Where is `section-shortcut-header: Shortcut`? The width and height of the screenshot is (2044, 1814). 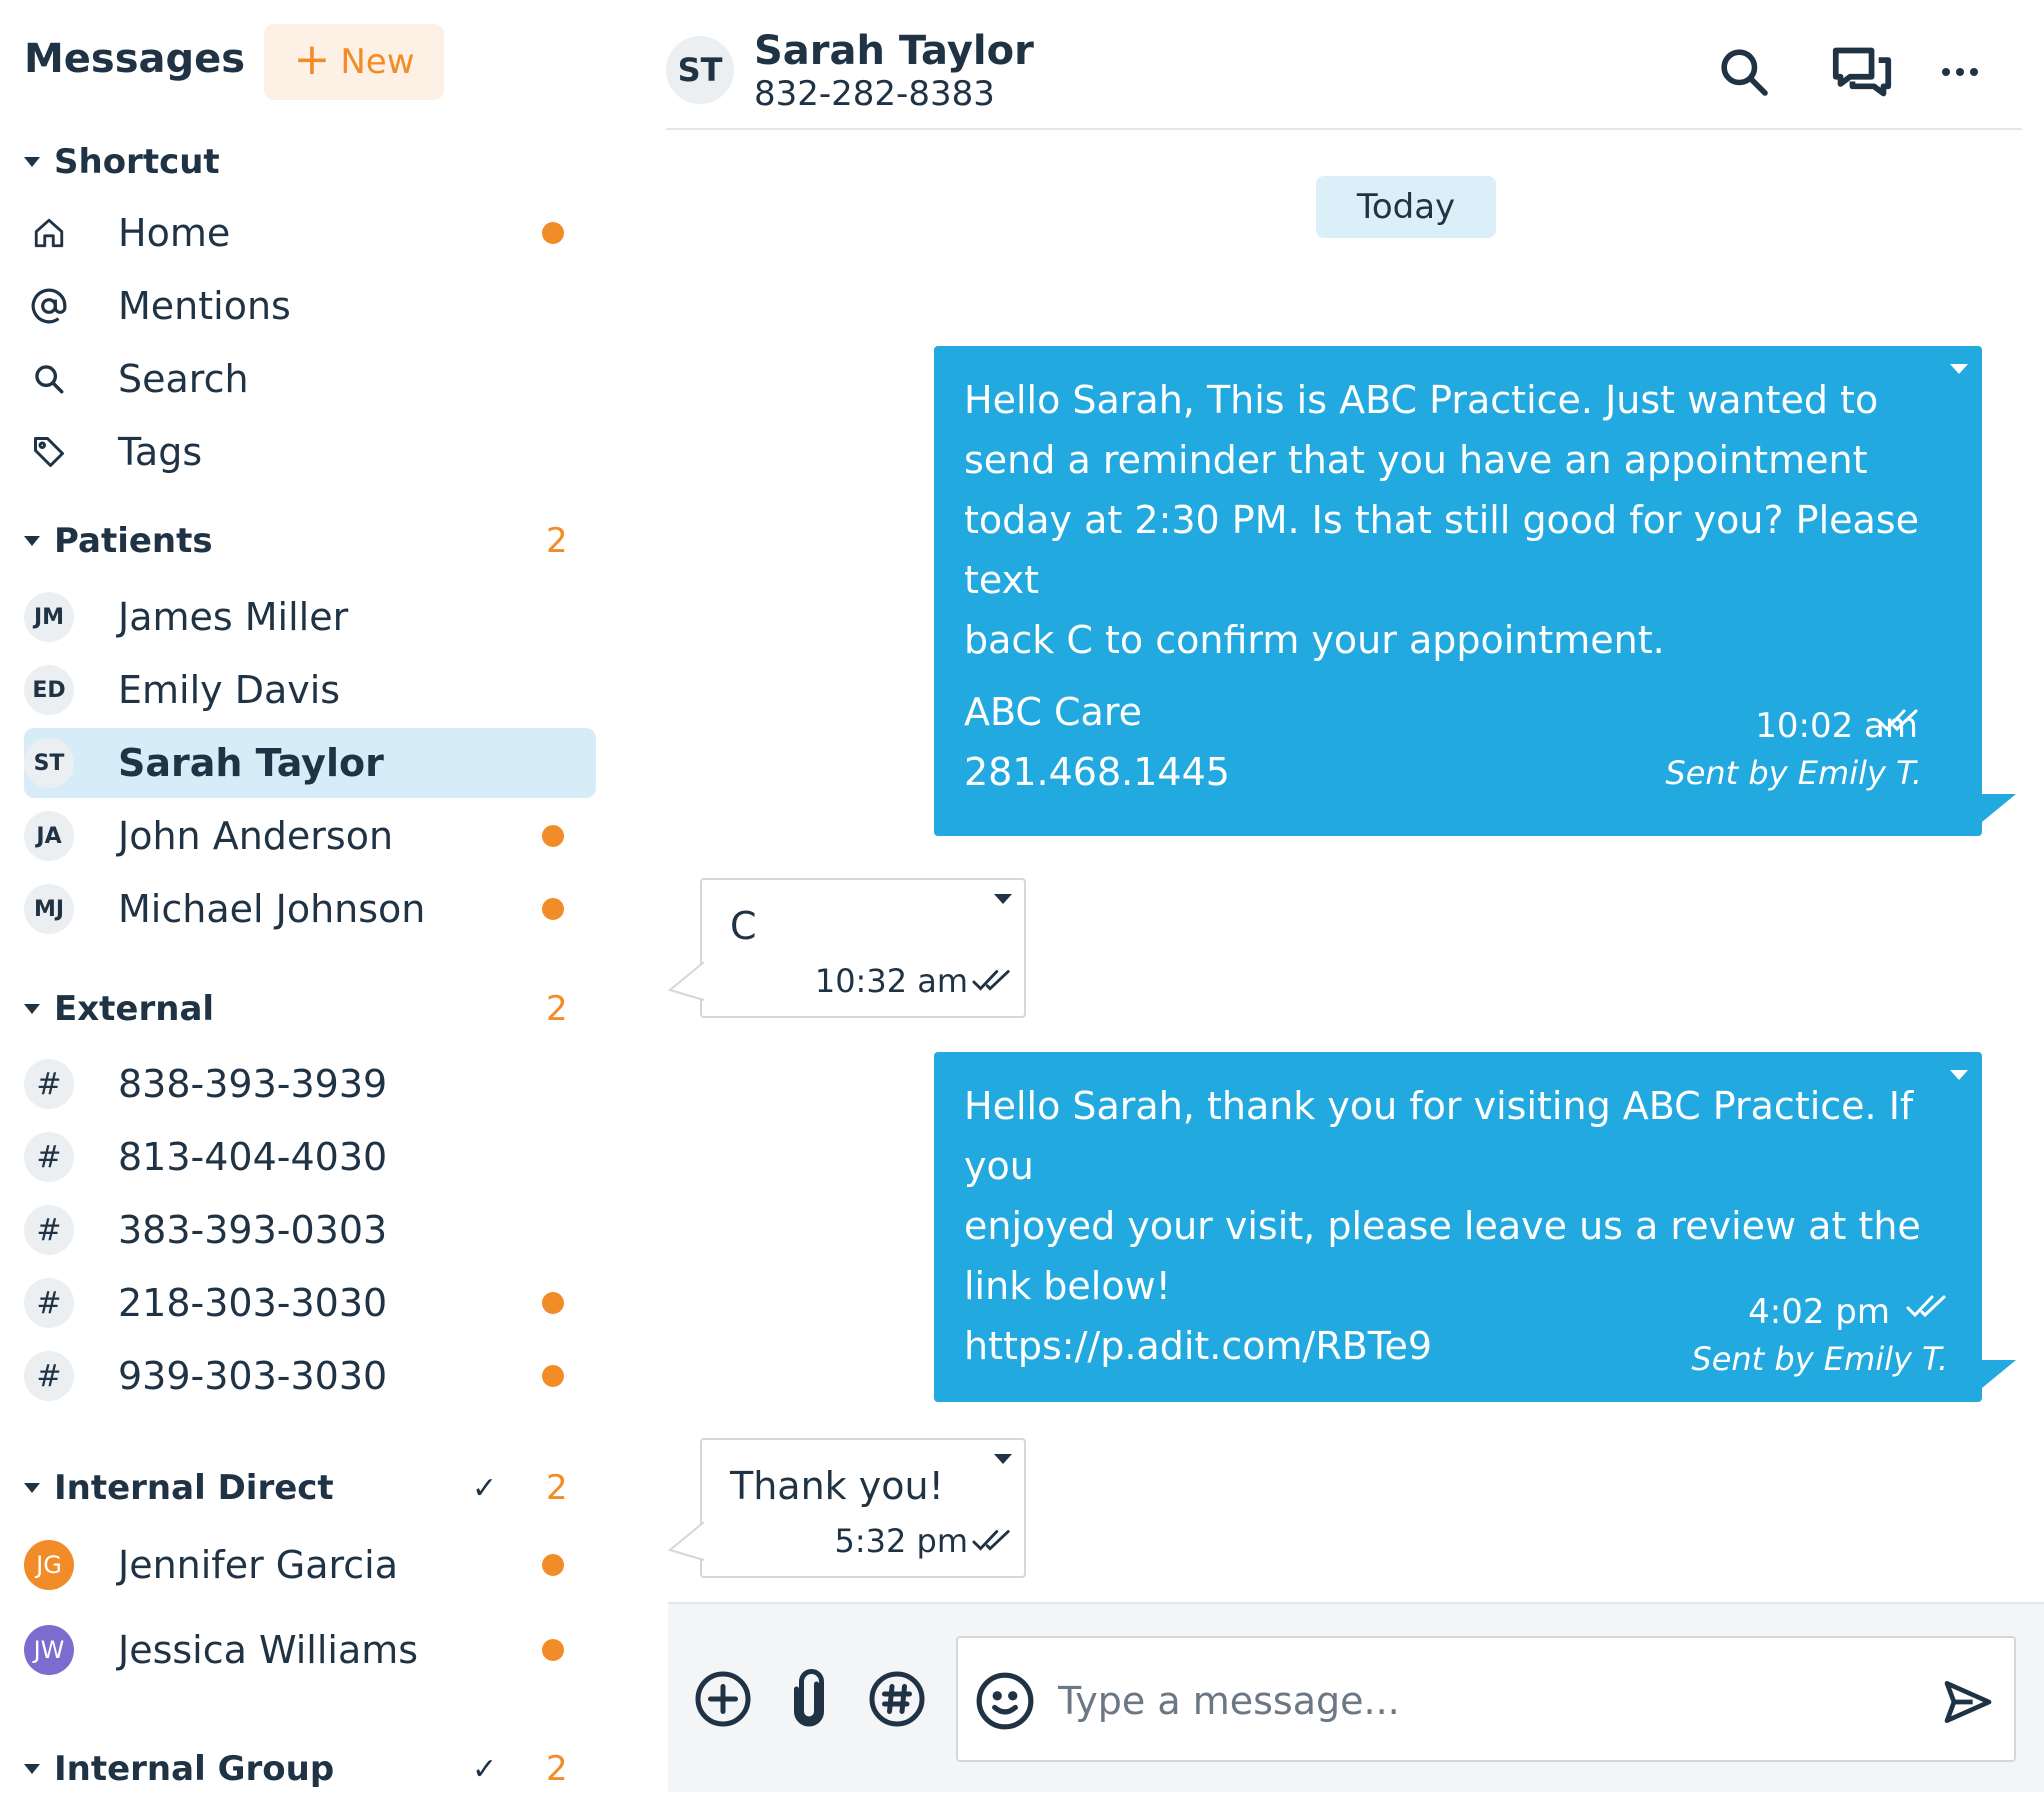 section-shortcut-header: Shortcut is located at coordinates (304, 162).